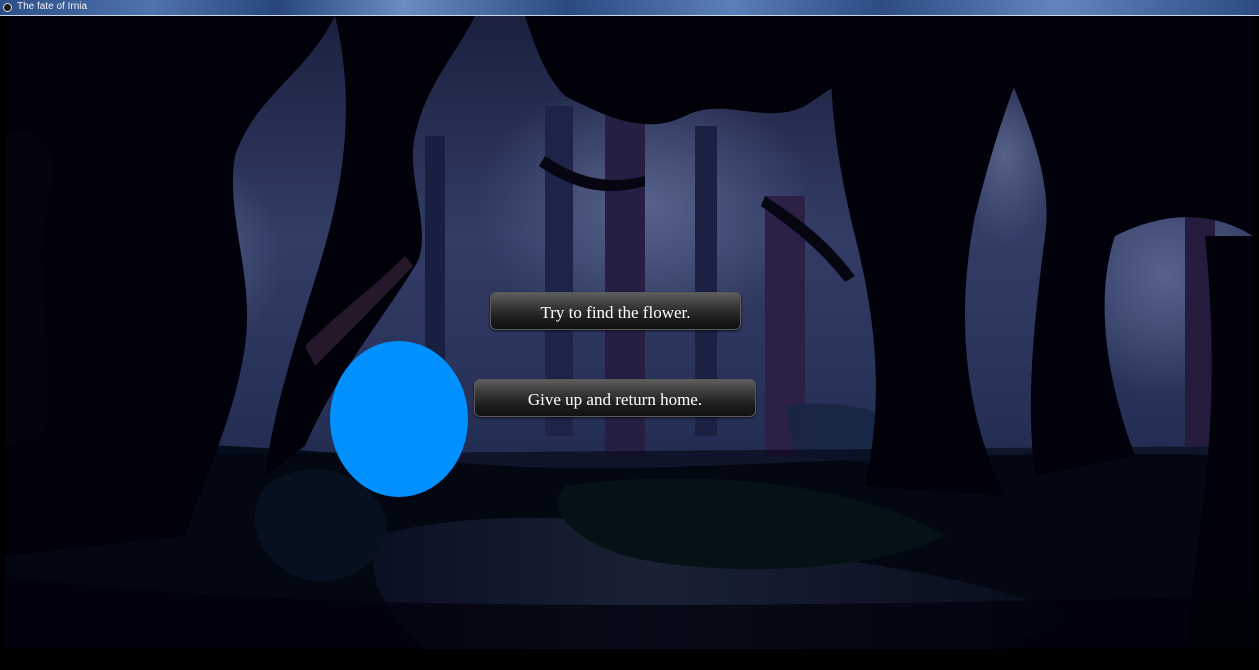 This screenshot has width=1259, height=670. I want to click on window-title: The fate of Irnia, so click(52, 6).